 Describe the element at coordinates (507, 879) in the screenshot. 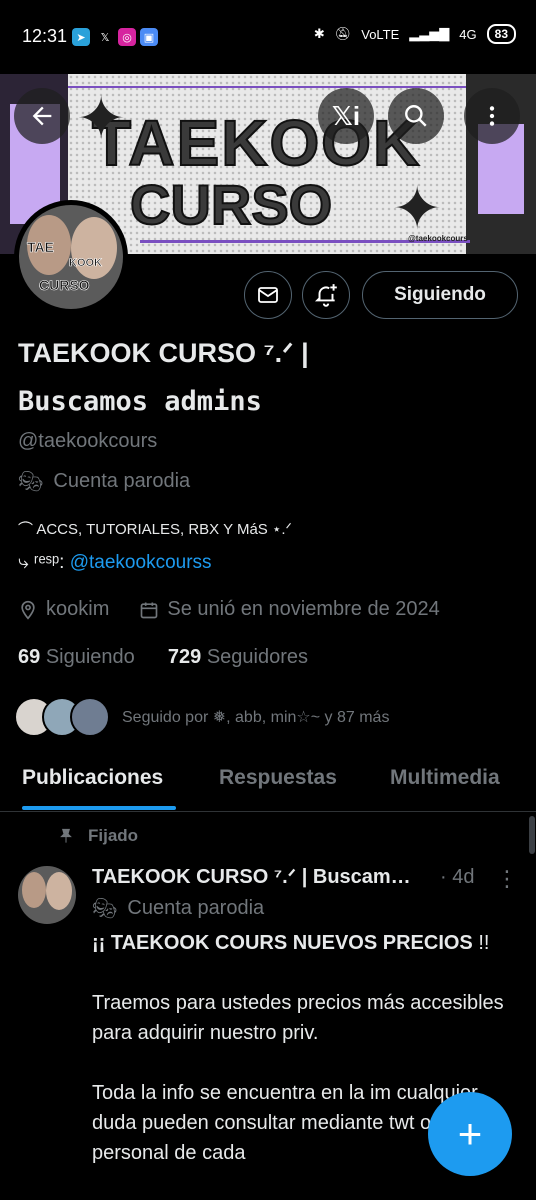

I see `post-more-icon: ⋮` at that location.